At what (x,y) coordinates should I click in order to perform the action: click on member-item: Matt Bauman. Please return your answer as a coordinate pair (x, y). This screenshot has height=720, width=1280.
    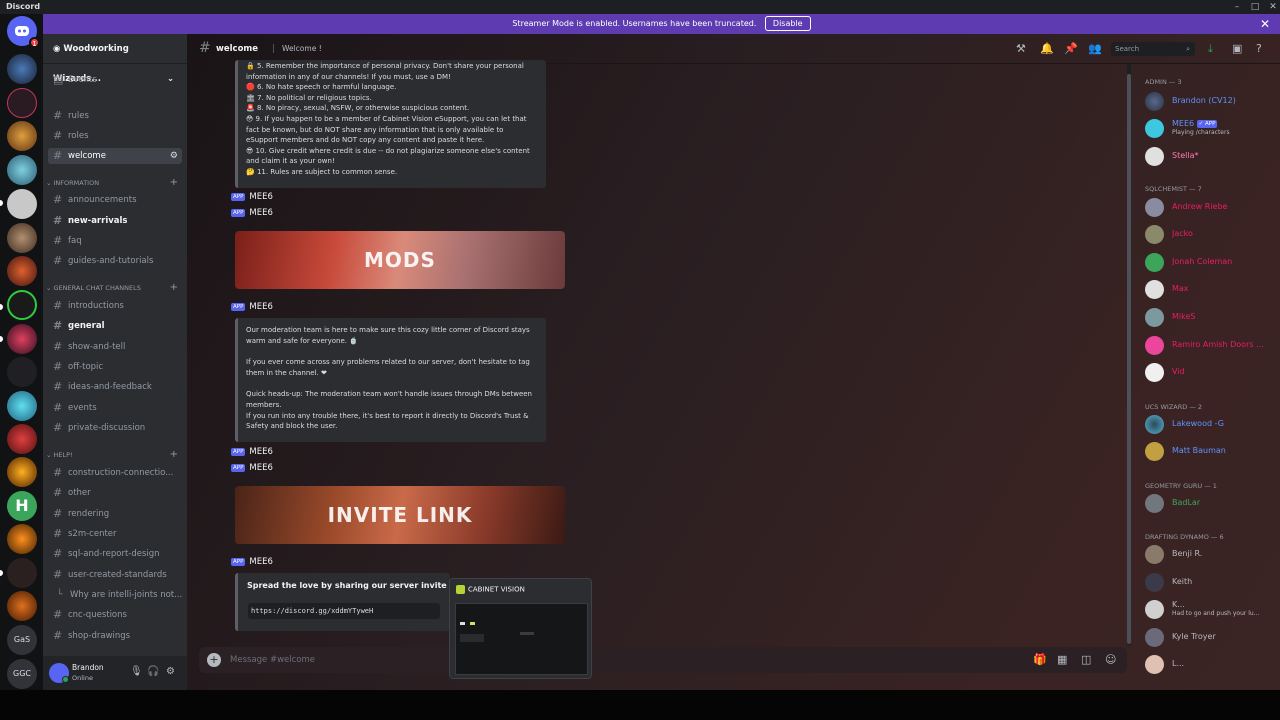
    Looking at the image, I should click on (1210, 452).